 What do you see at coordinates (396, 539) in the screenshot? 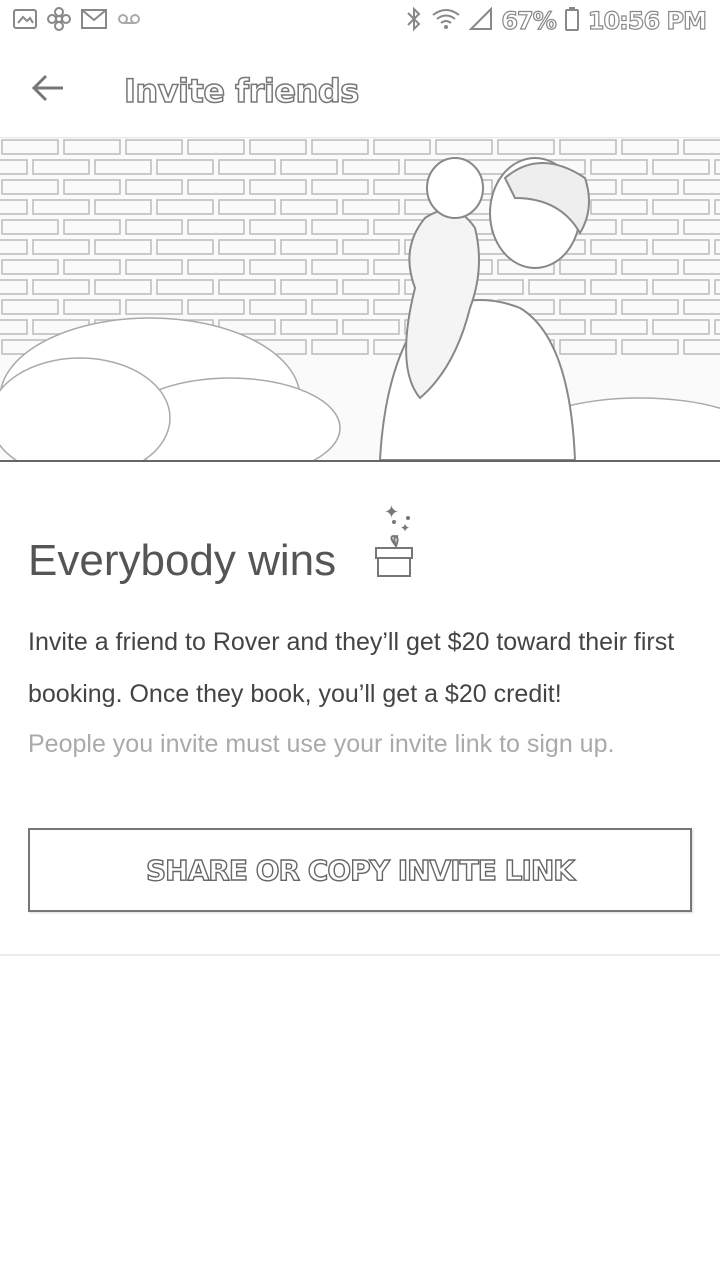
I see `gift-icon: ✦ ✦` at bounding box center [396, 539].